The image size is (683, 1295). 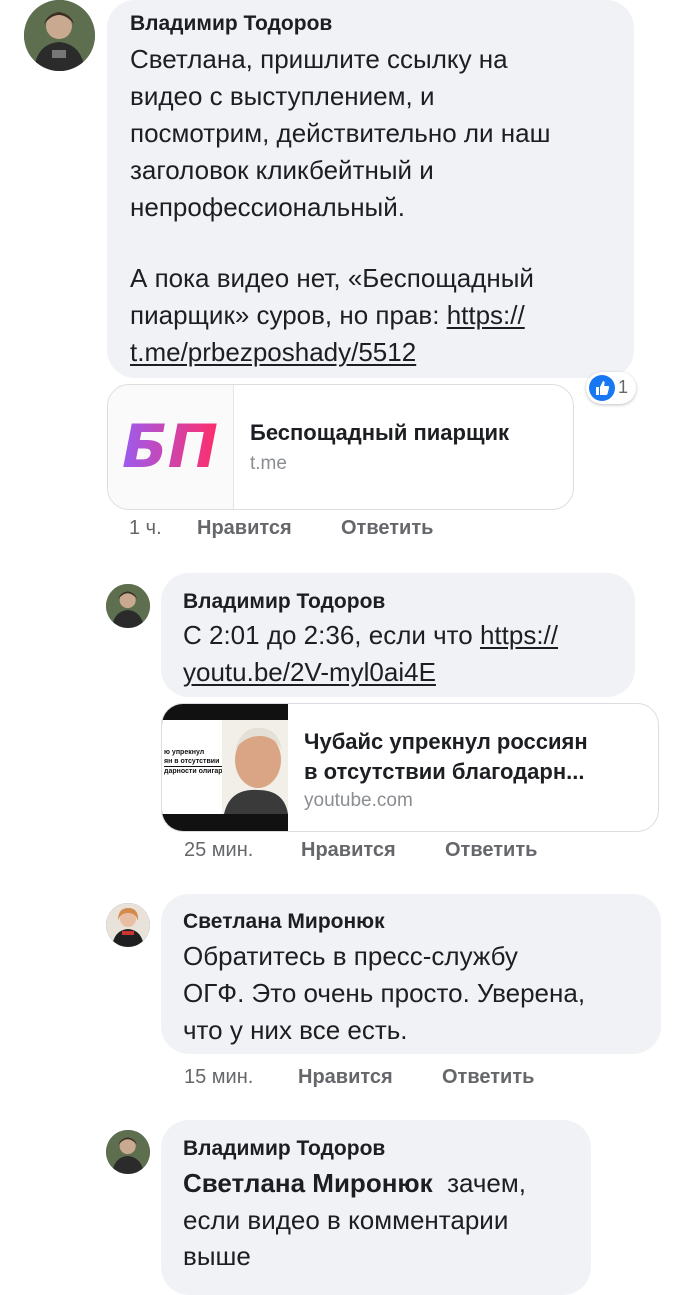 I want to click on bp-logo-icon: БП, so click(x=170, y=447).